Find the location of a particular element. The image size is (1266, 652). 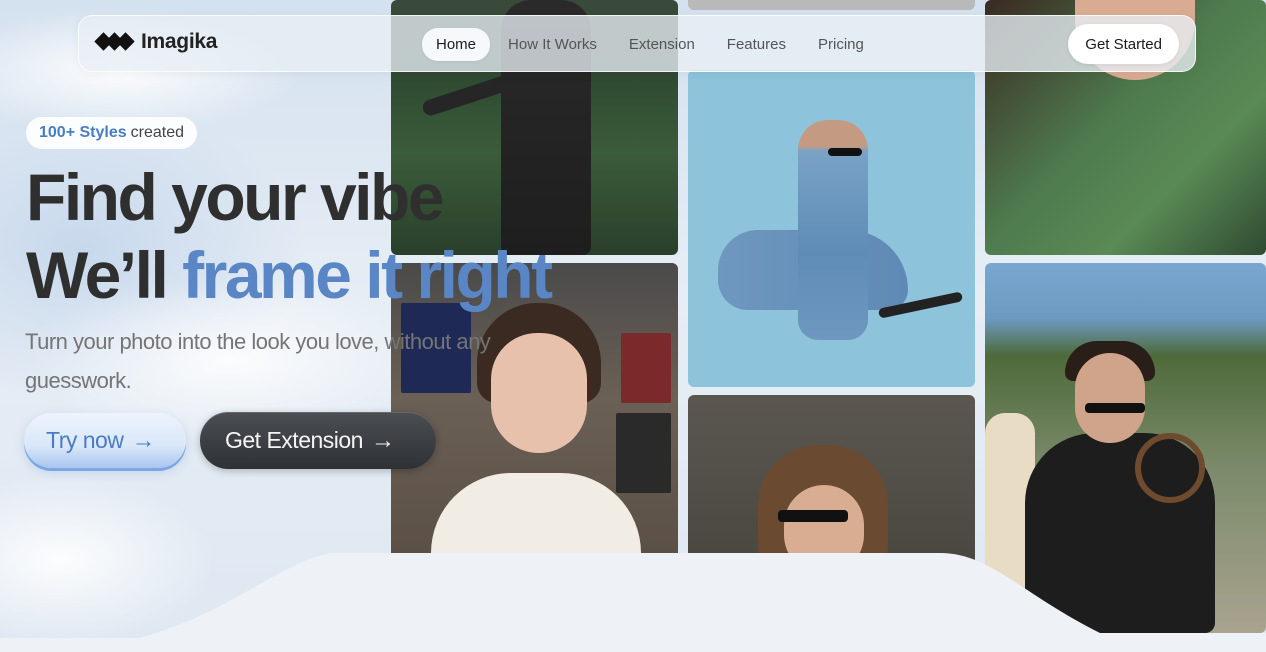

hero-headline: Find your vibe We’ll frame it right is located at coordinates (289, 236).